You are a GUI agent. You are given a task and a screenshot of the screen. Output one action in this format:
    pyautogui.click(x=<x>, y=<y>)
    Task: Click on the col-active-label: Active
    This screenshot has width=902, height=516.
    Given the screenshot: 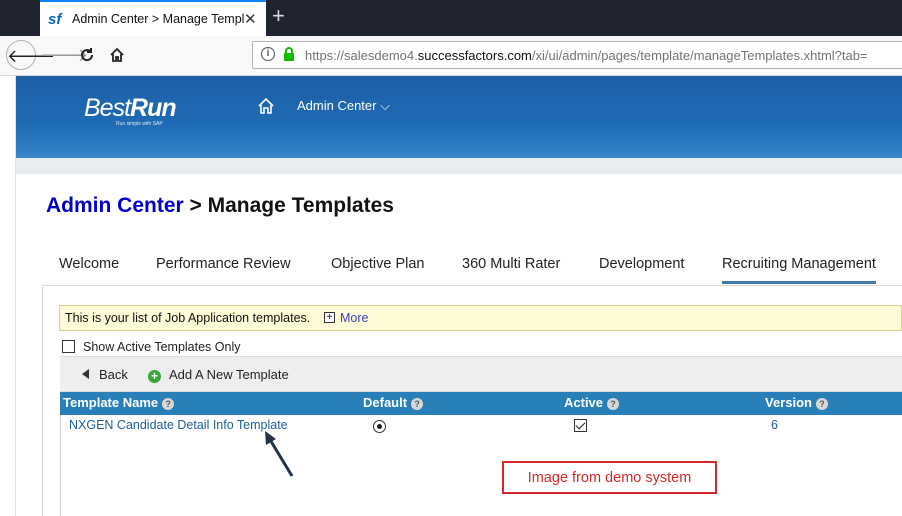 What is the action you would take?
    pyautogui.click(x=584, y=402)
    